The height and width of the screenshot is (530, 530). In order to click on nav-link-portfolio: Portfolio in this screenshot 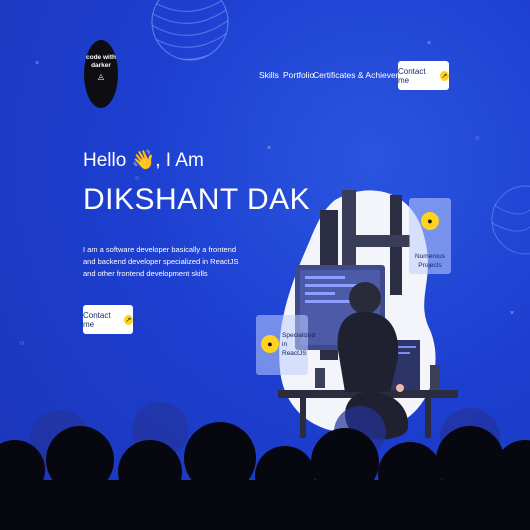, I will do `click(298, 75)`.